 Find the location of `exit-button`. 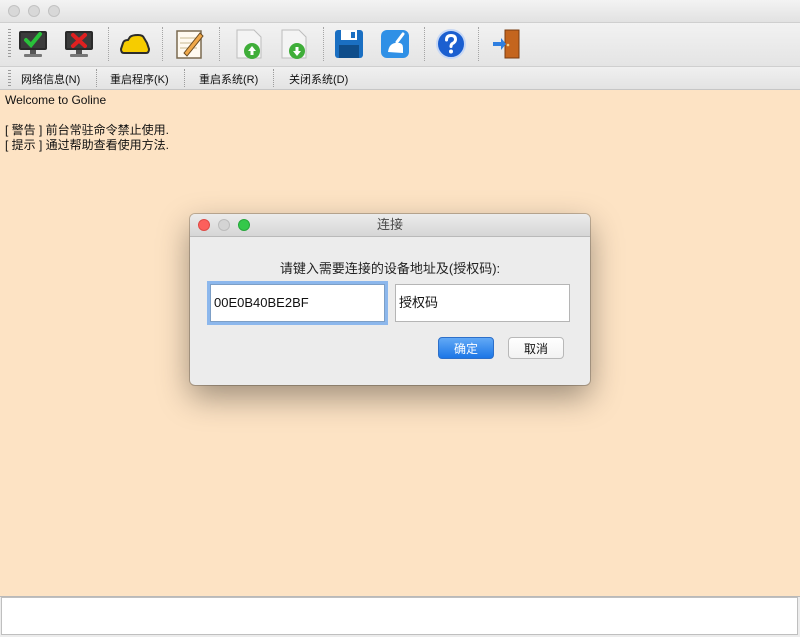

exit-button is located at coordinates (507, 44).